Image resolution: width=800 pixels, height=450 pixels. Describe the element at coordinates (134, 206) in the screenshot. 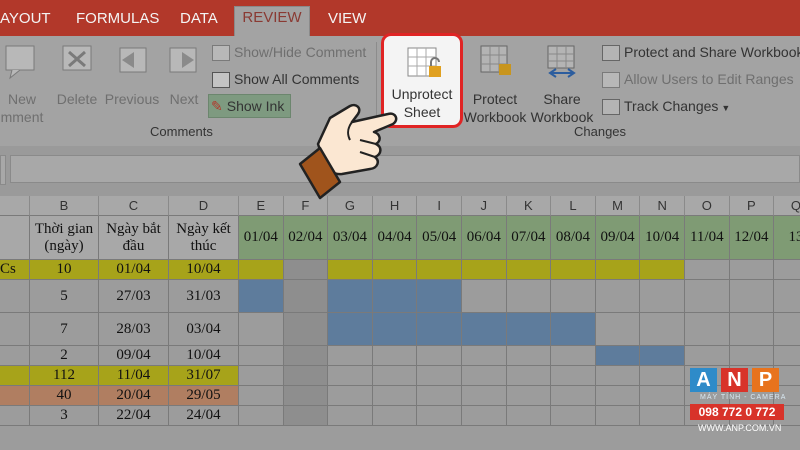

I see `column-header: C` at that location.